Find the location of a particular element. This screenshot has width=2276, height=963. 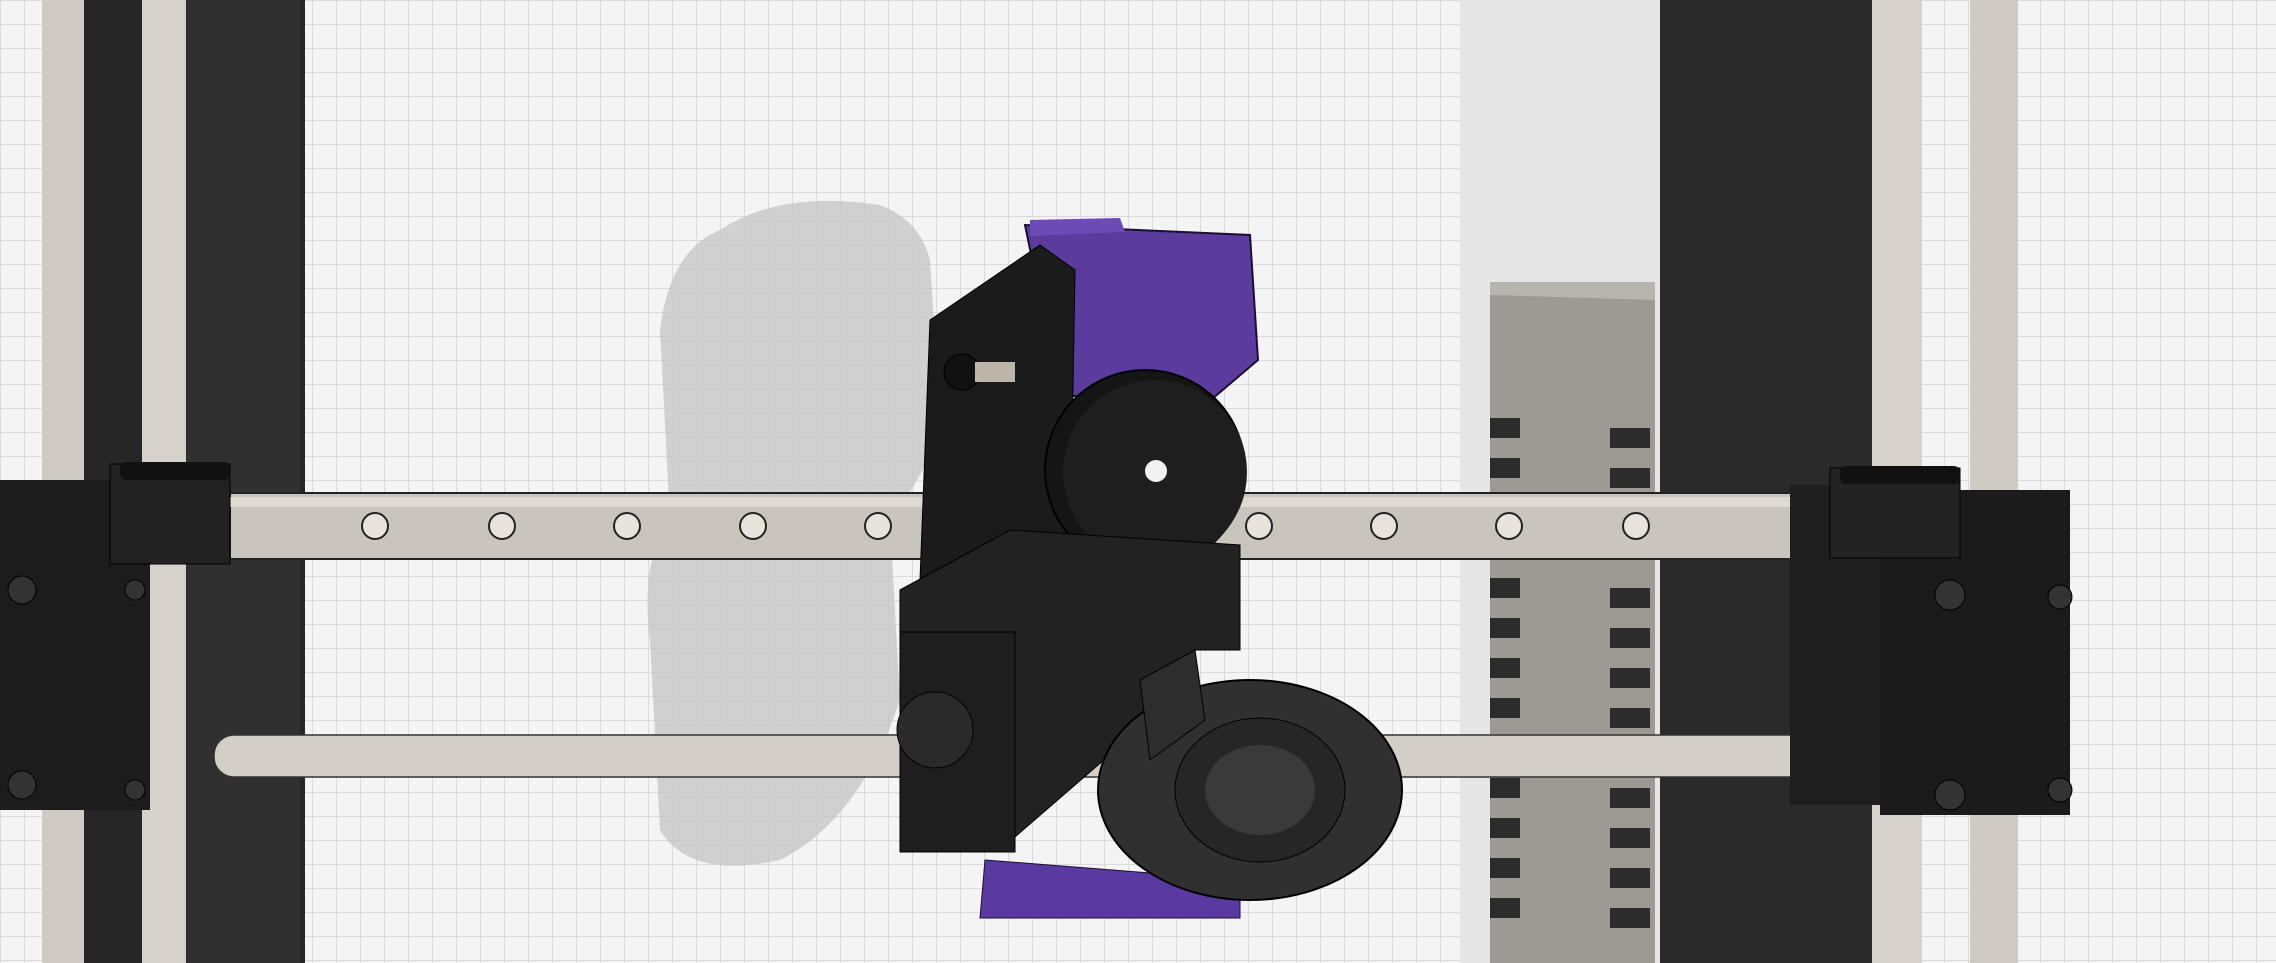

right-carriage is located at coordinates (1931, 640).